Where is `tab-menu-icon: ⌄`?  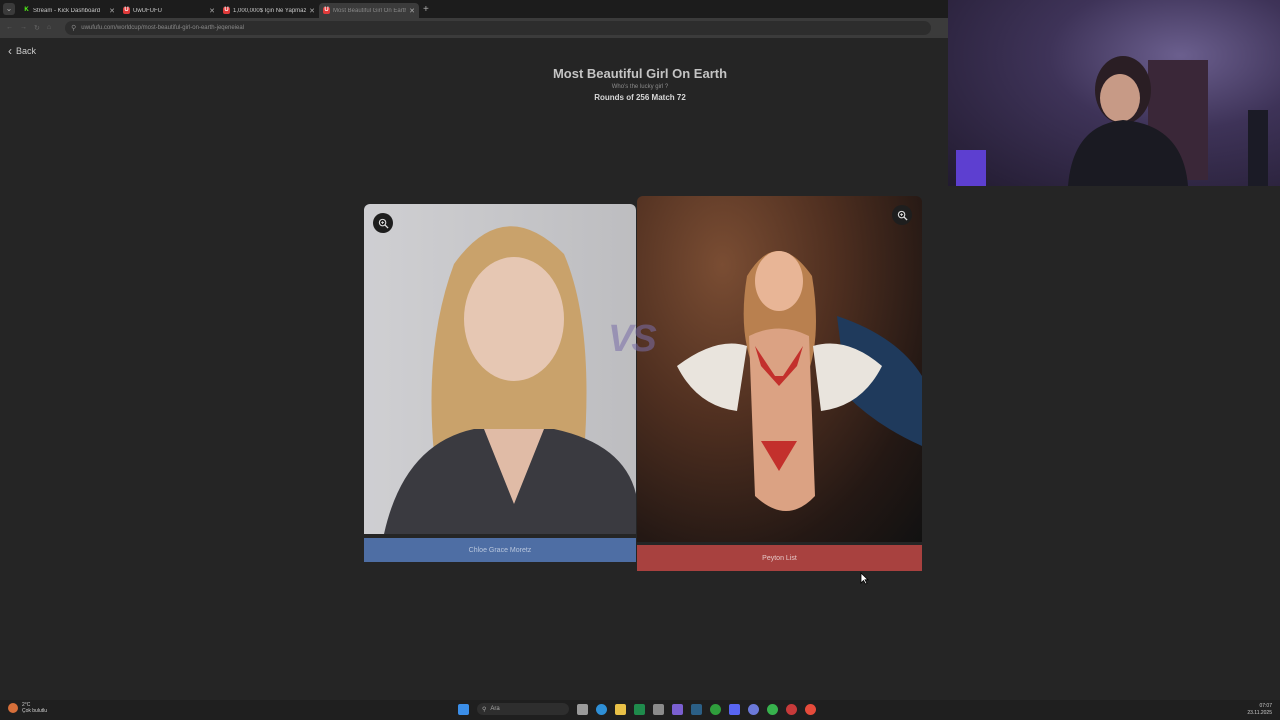
tab-menu-icon: ⌄ is located at coordinates (9, 9).